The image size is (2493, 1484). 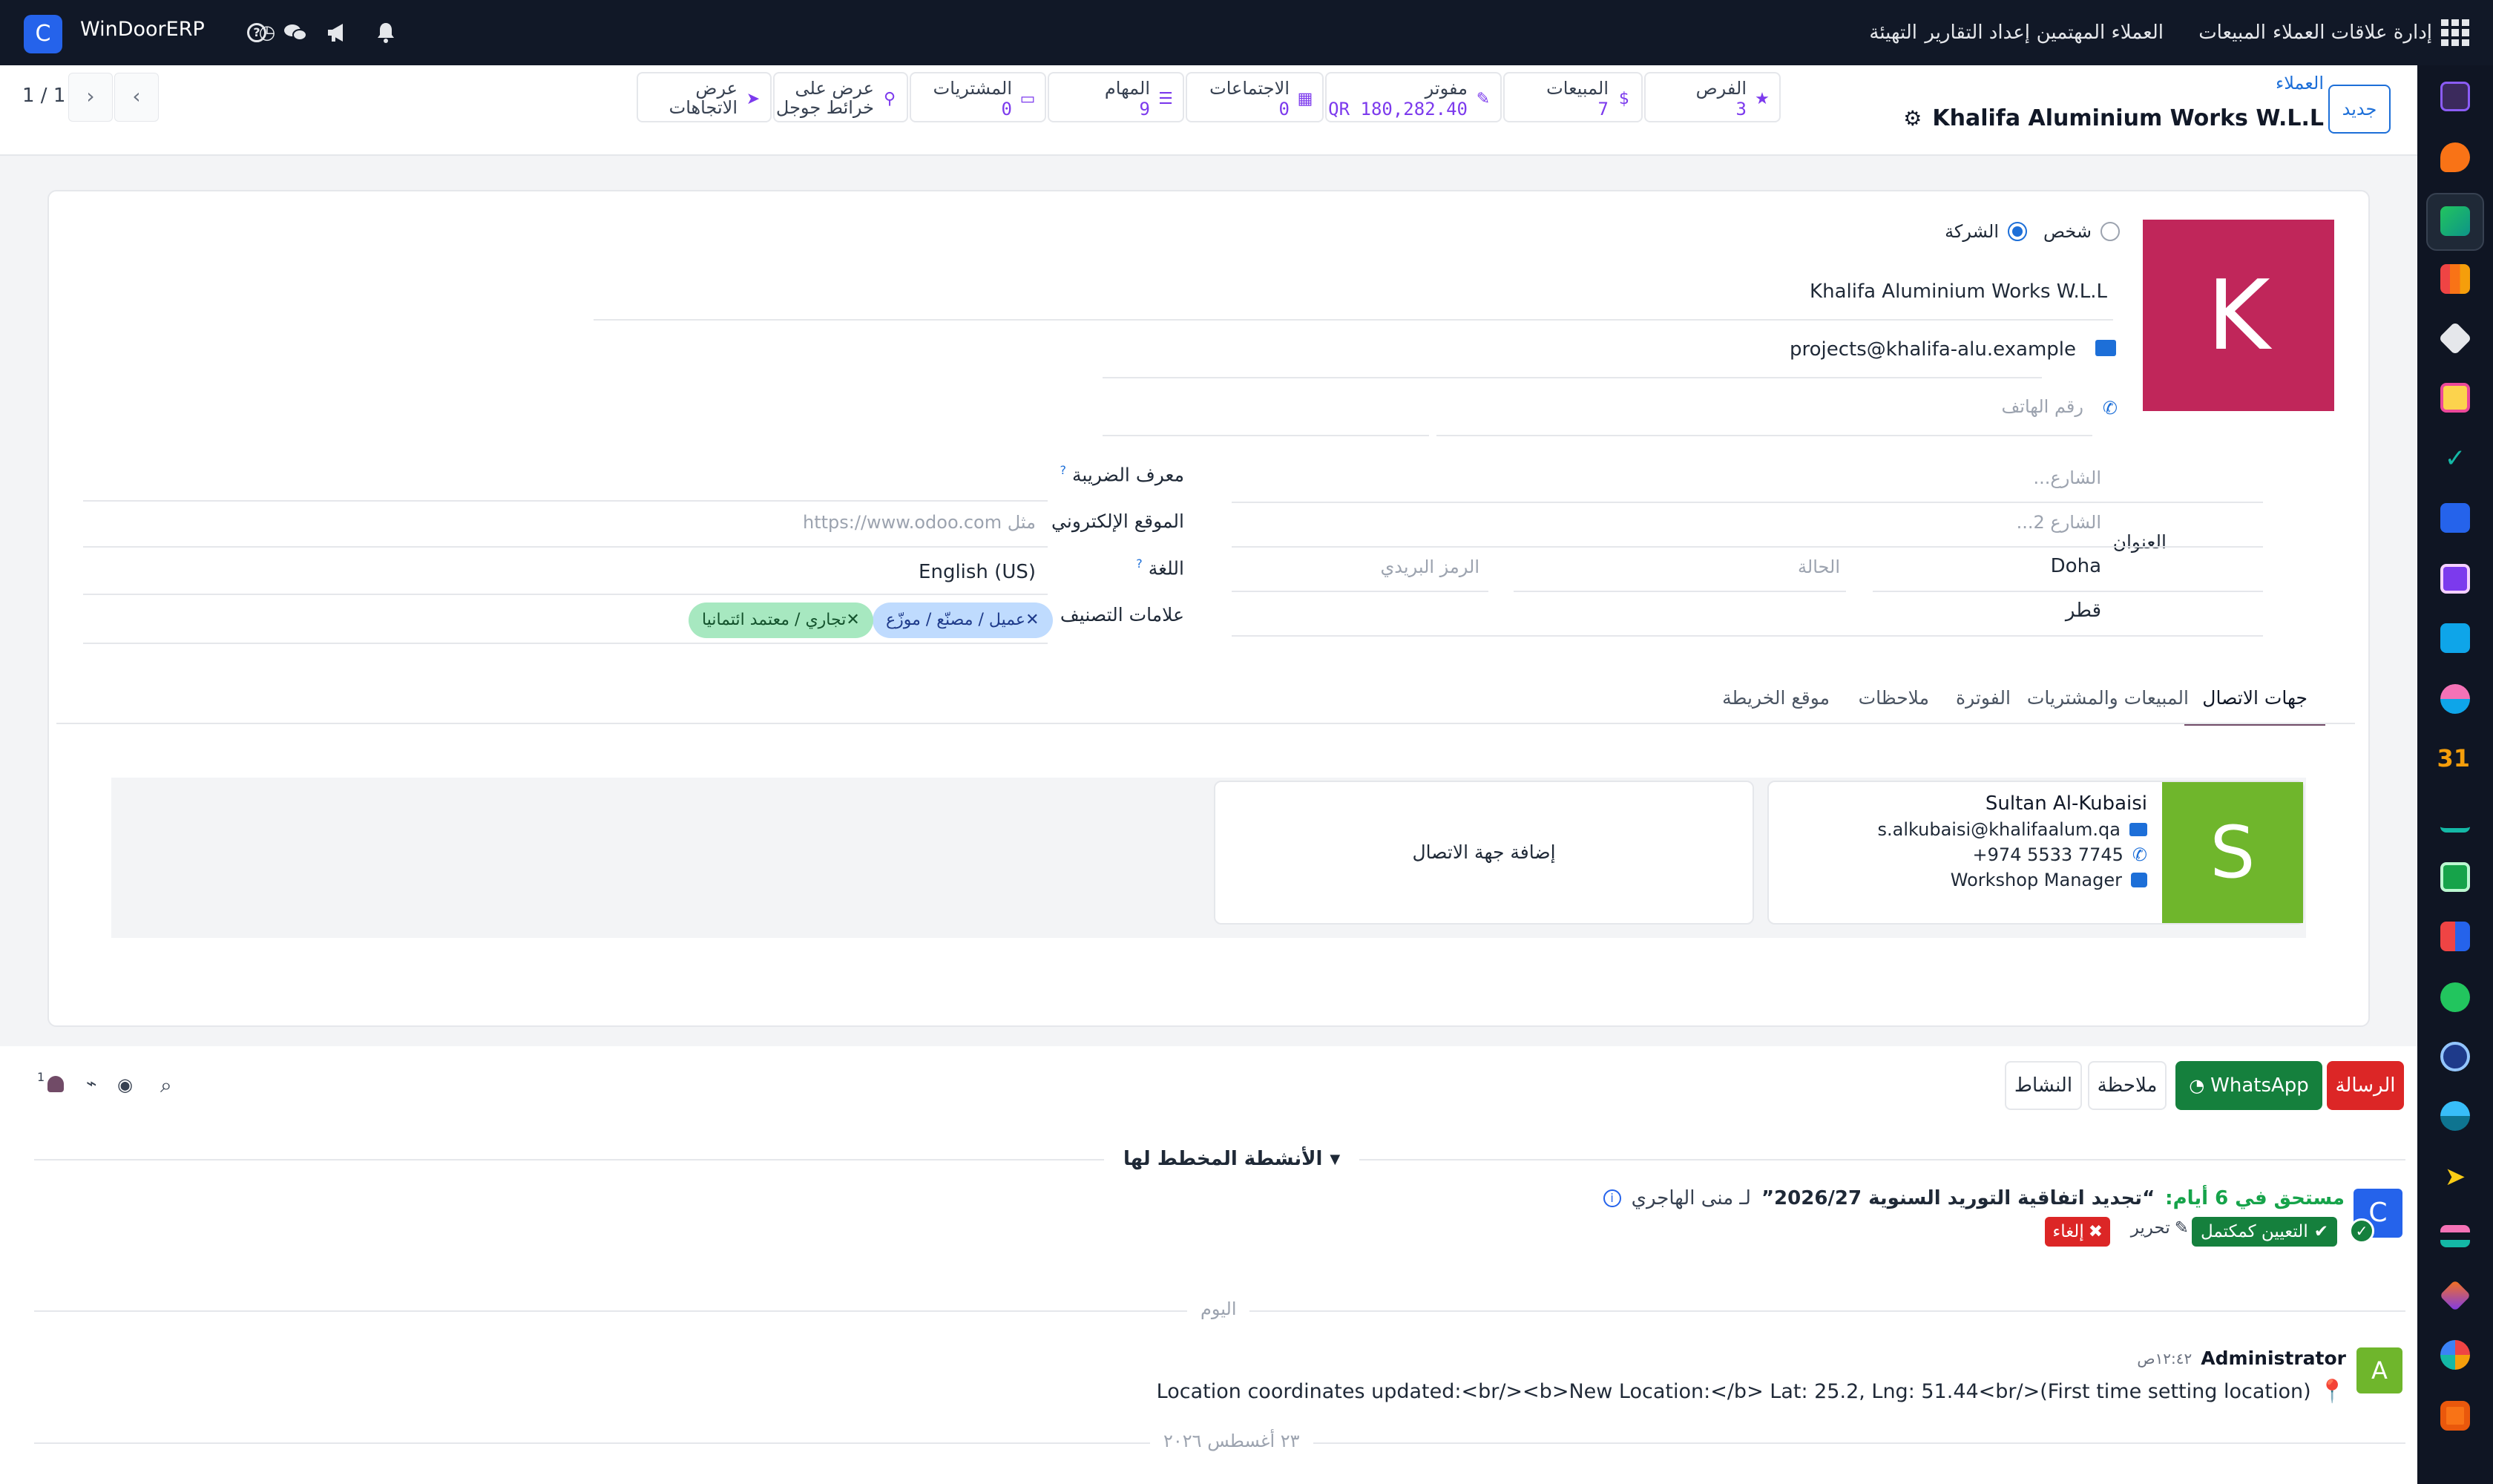 I want to click on partner-avatar: K, so click(x=2238, y=315).